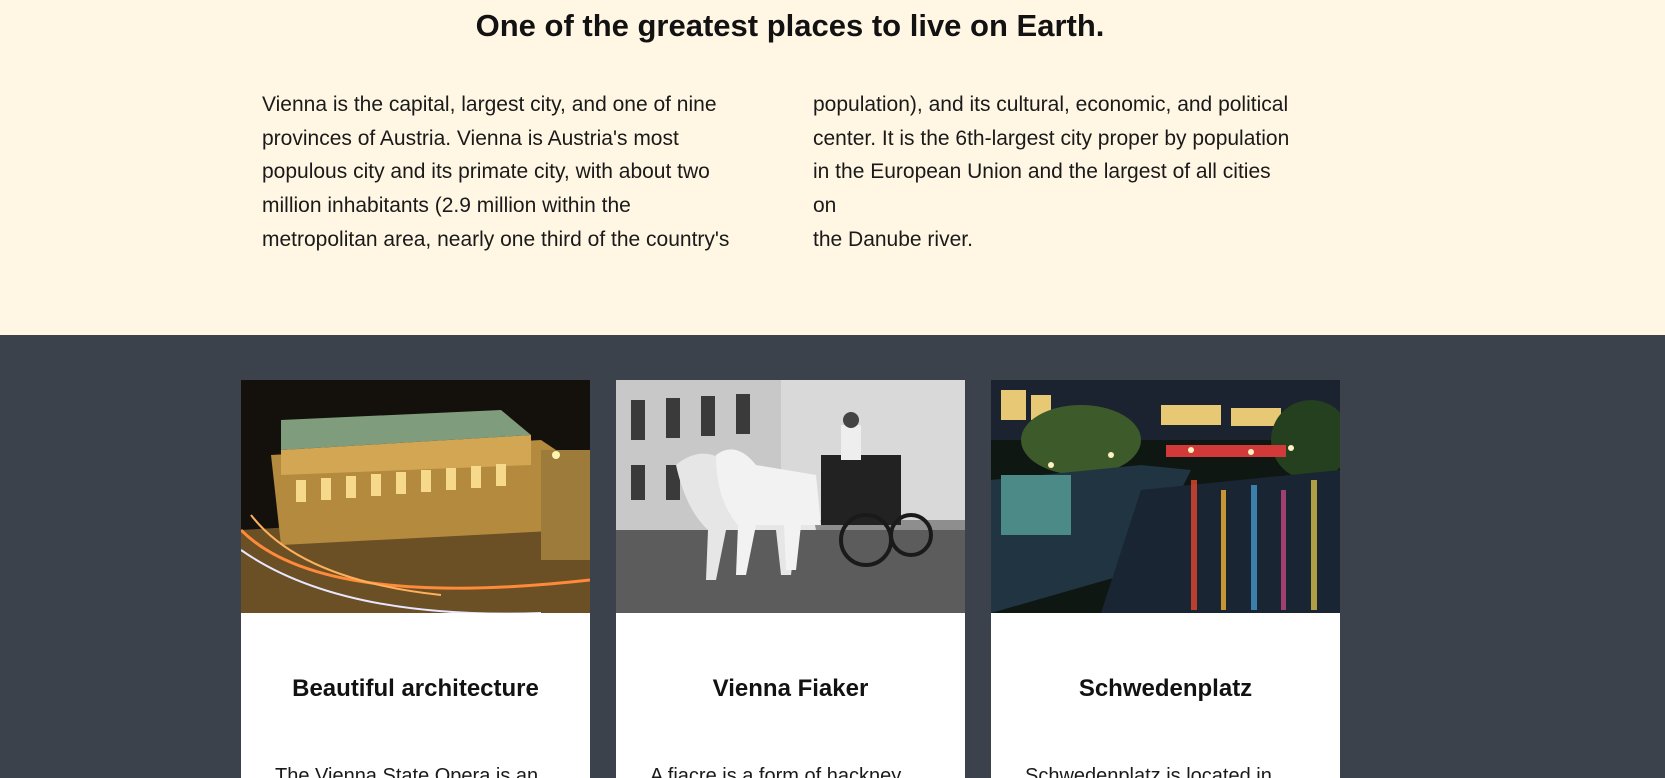  What do you see at coordinates (415, 496) in the screenshot?
I see `opera-house-photo` at bounding box center [415, 496].